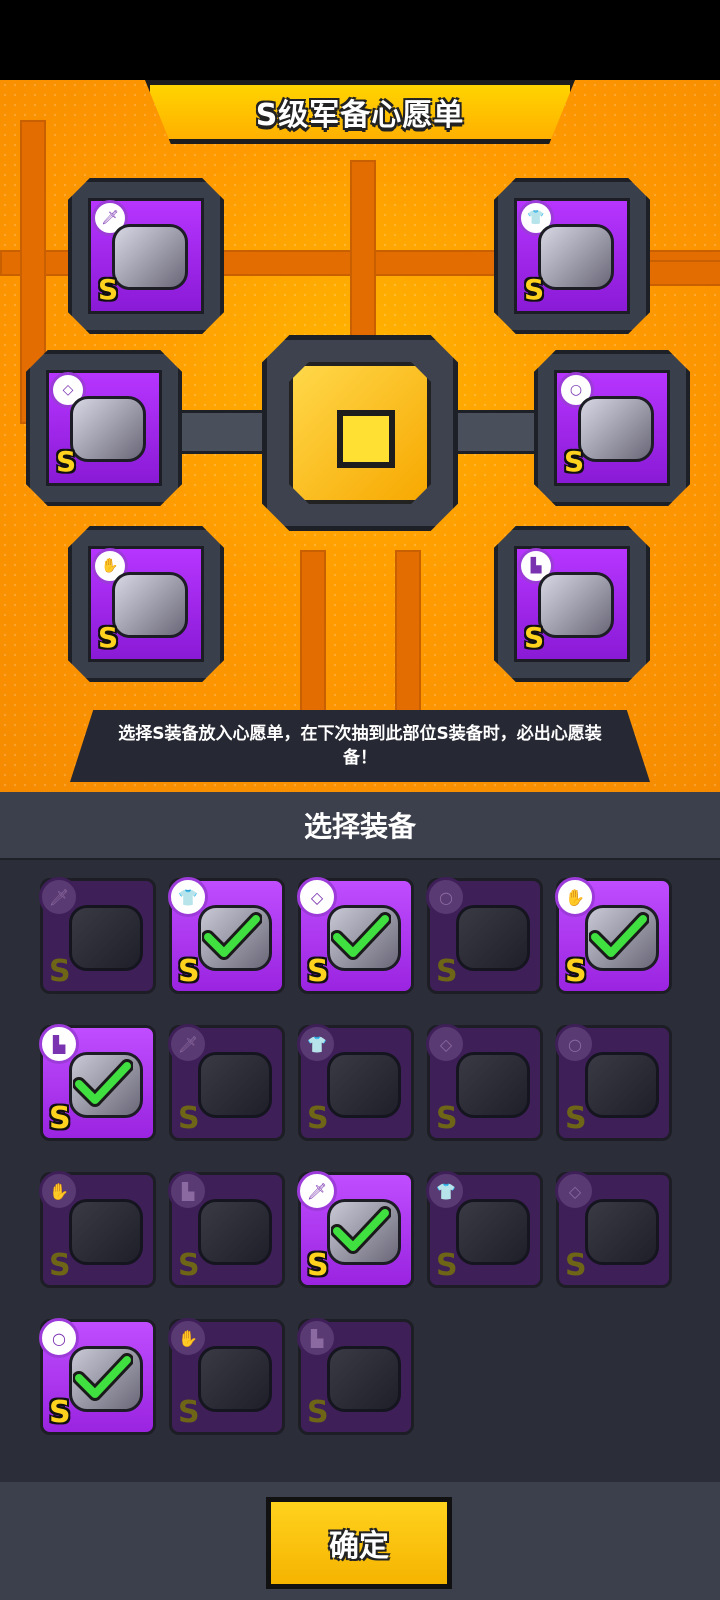 The image size is (720, 1600). I want to click on wishlist-info-banner: 选择S装备放入心愿单，在下次抽到此部位S装备时，必出心愿装备！, so click(360, 746).